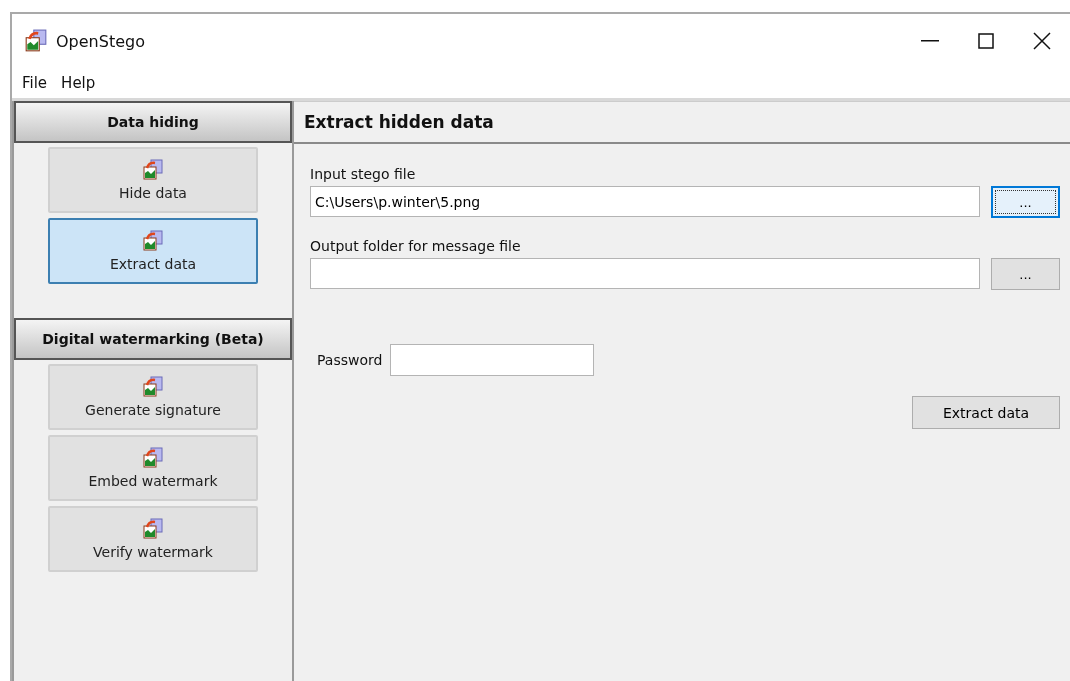 This screenshot has width=1070, height=681. Describe the element at coordinates (78, 83) in the screenshot. I see `menu-item: Help` at that location.